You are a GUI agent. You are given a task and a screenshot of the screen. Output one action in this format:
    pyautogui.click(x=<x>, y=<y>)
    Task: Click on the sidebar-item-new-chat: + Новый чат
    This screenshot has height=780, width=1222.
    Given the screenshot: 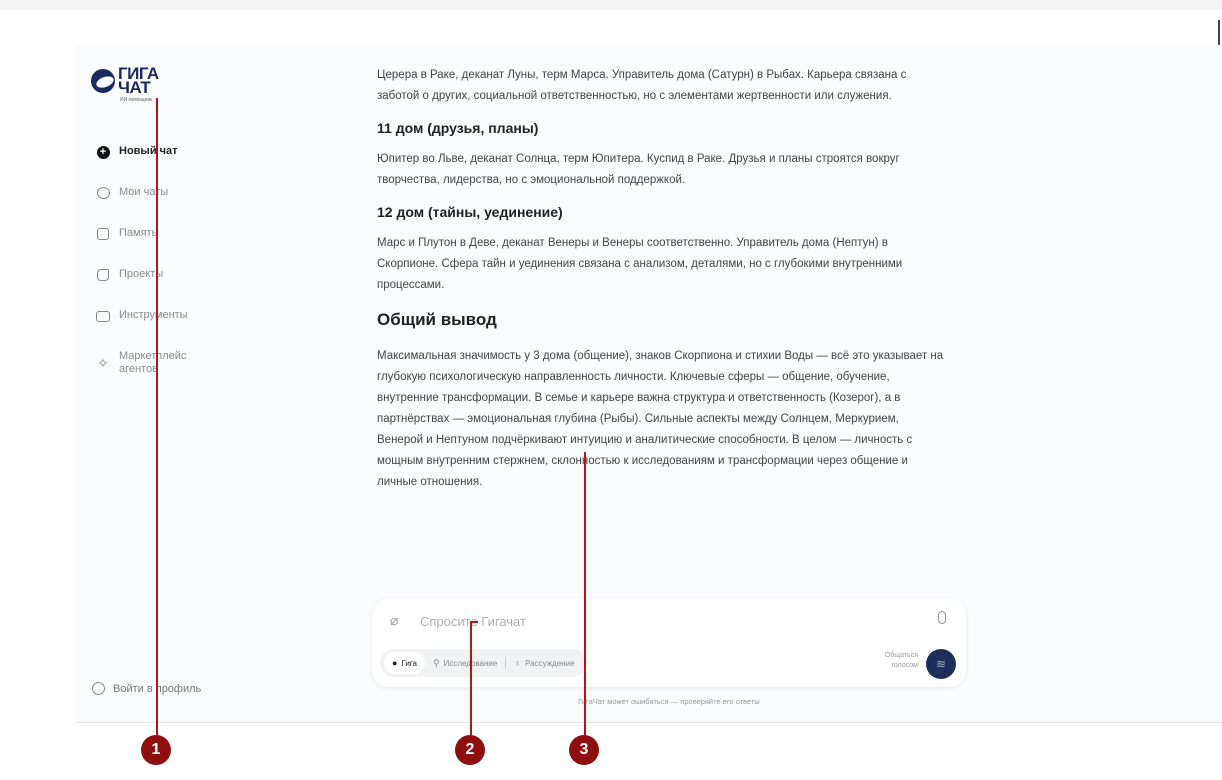 What is the action you would take?
    pyautogui.click(x=152, y=165)
    